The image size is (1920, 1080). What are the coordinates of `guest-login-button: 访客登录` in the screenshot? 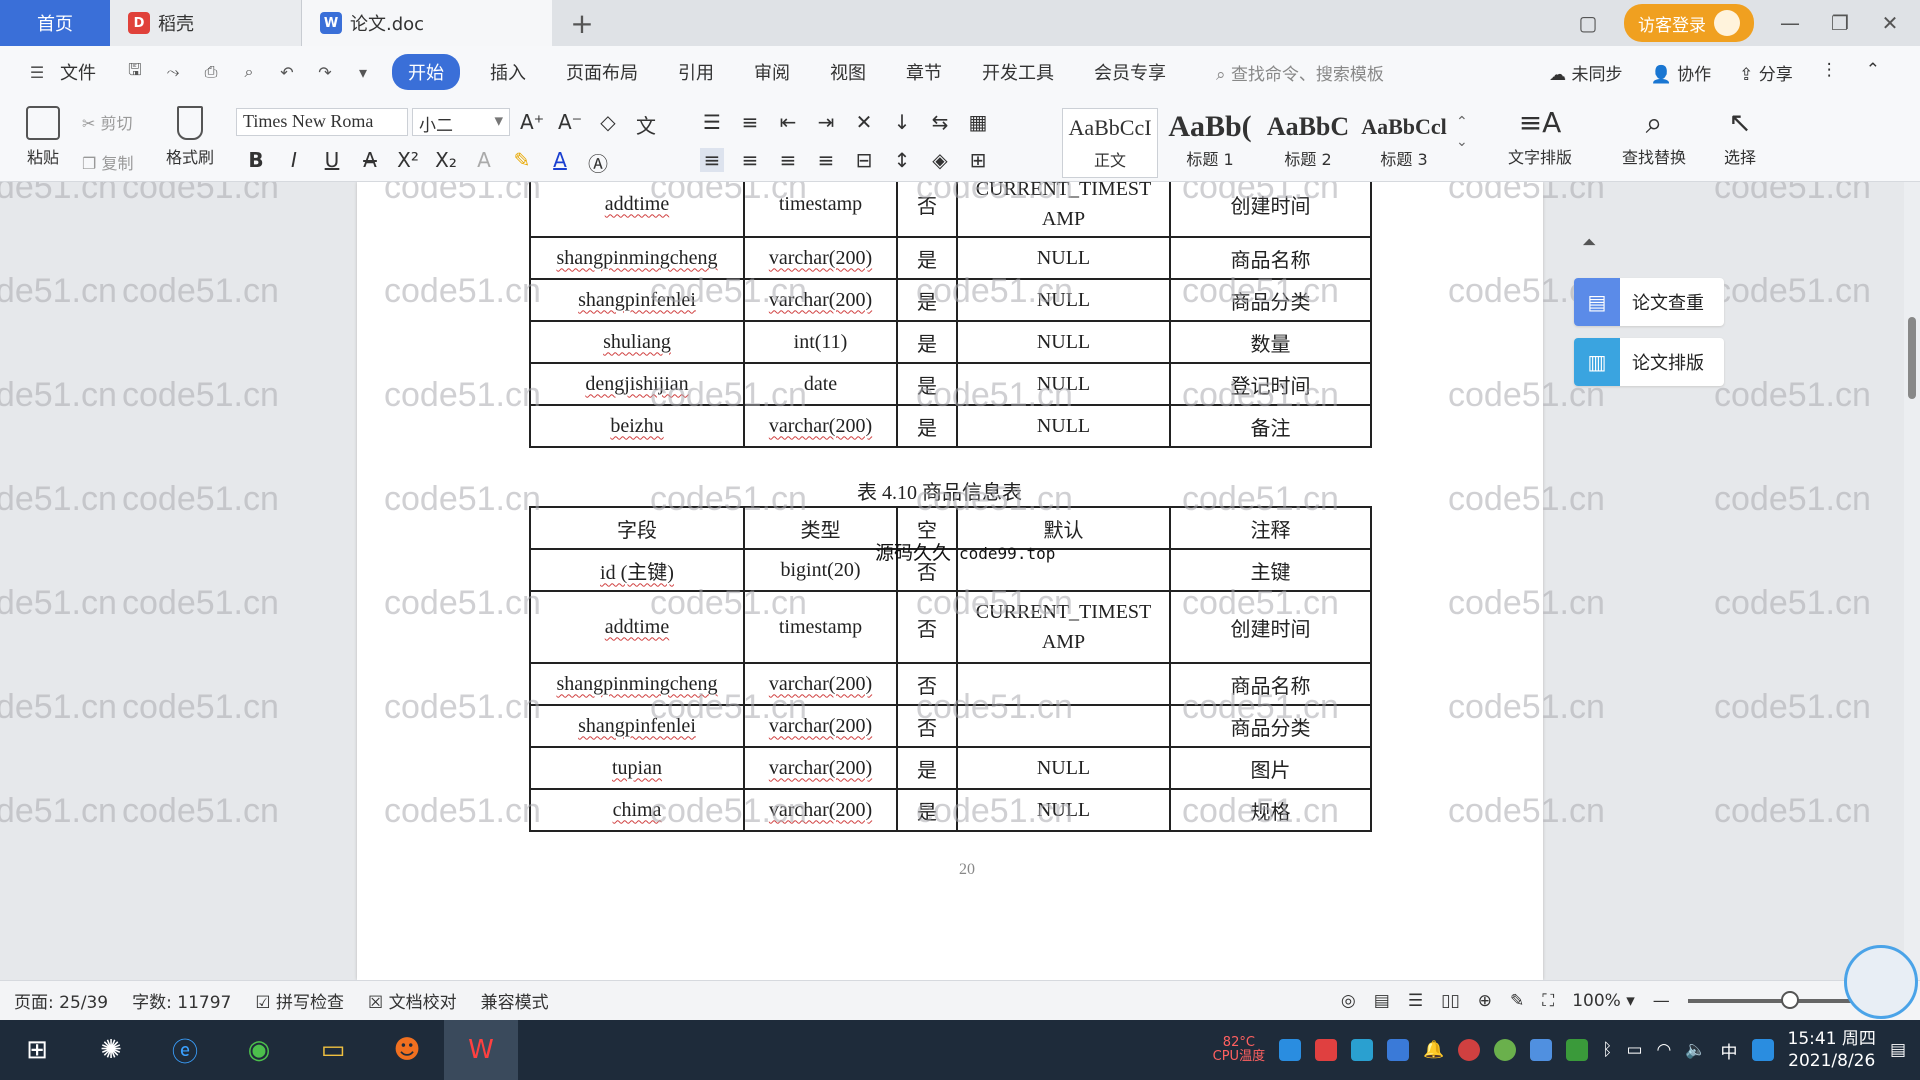 It's located at (1689, 23).